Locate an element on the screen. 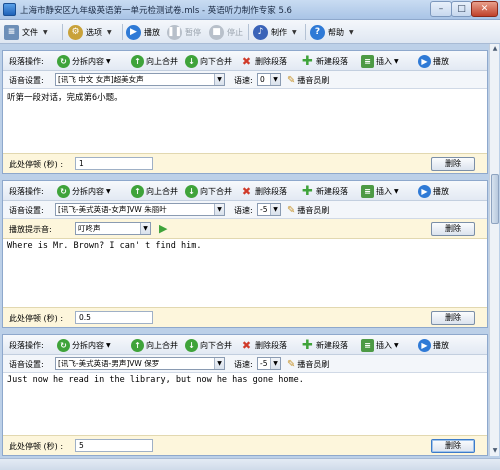  voice-select: [讯飞-美式英语-女声]VW 朱丽叶 ▼ is located at coordinates (140, 209).